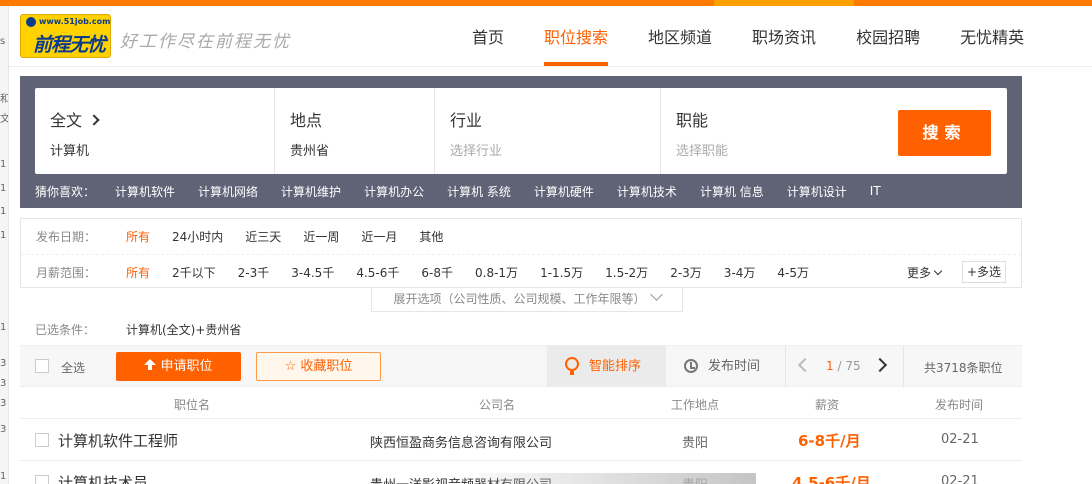 Image resolution: width=1092 pixels, height=484 pixels. Describe the element at coordinates (606, 366) in the screenshot. I see `smart-sort-tab: 智能排序` at that location.